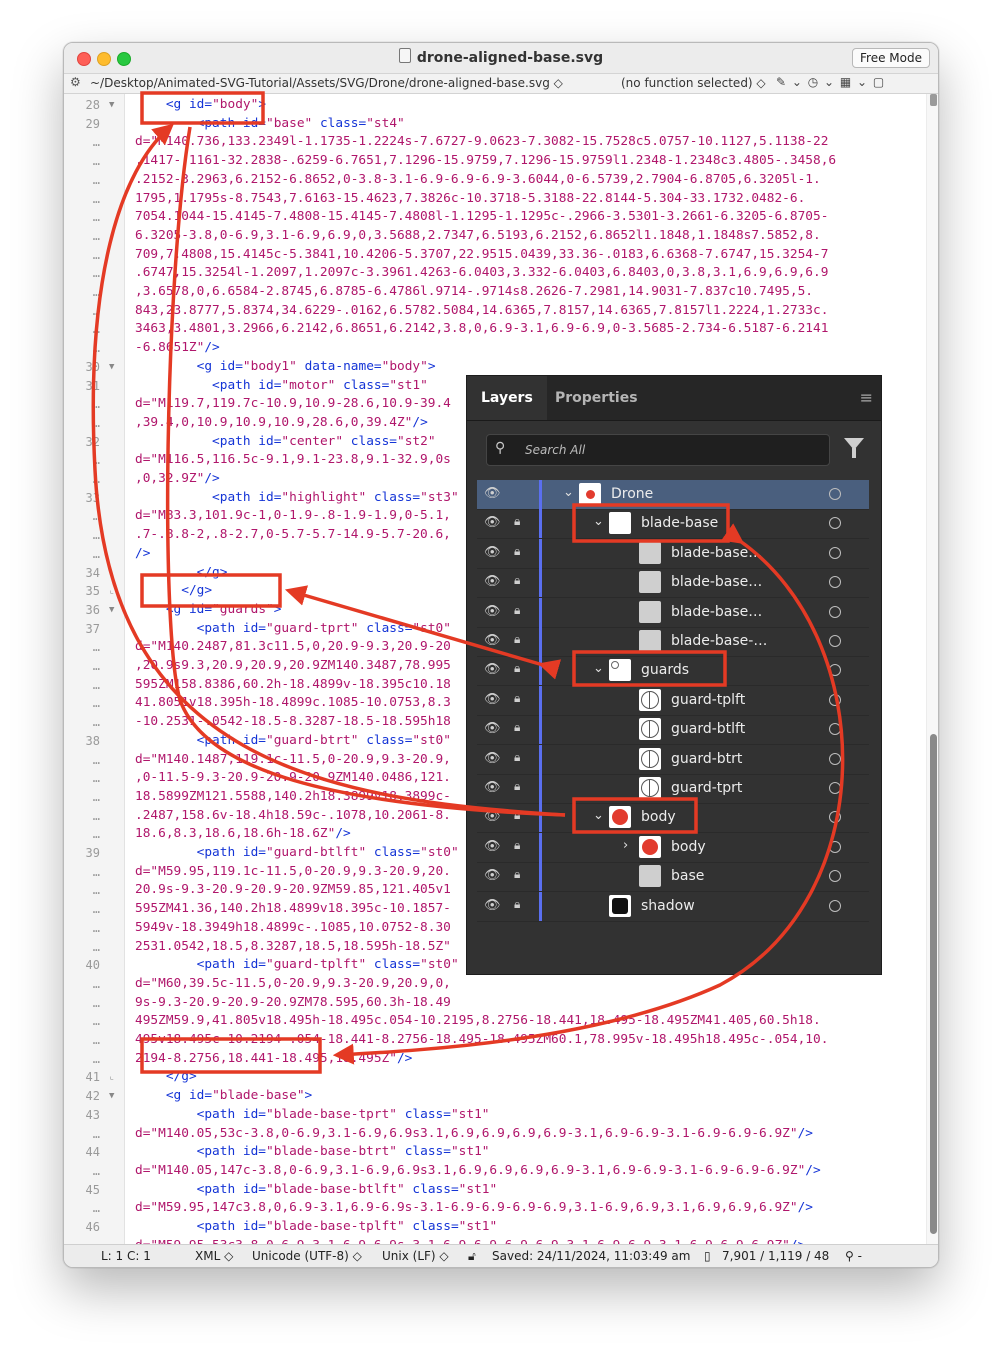  What do you see at coordinates (673, 847) in the screenshot?
I see `layer-row: 👁︎ 🔒︎ › body` at bounding box center [673, 847].